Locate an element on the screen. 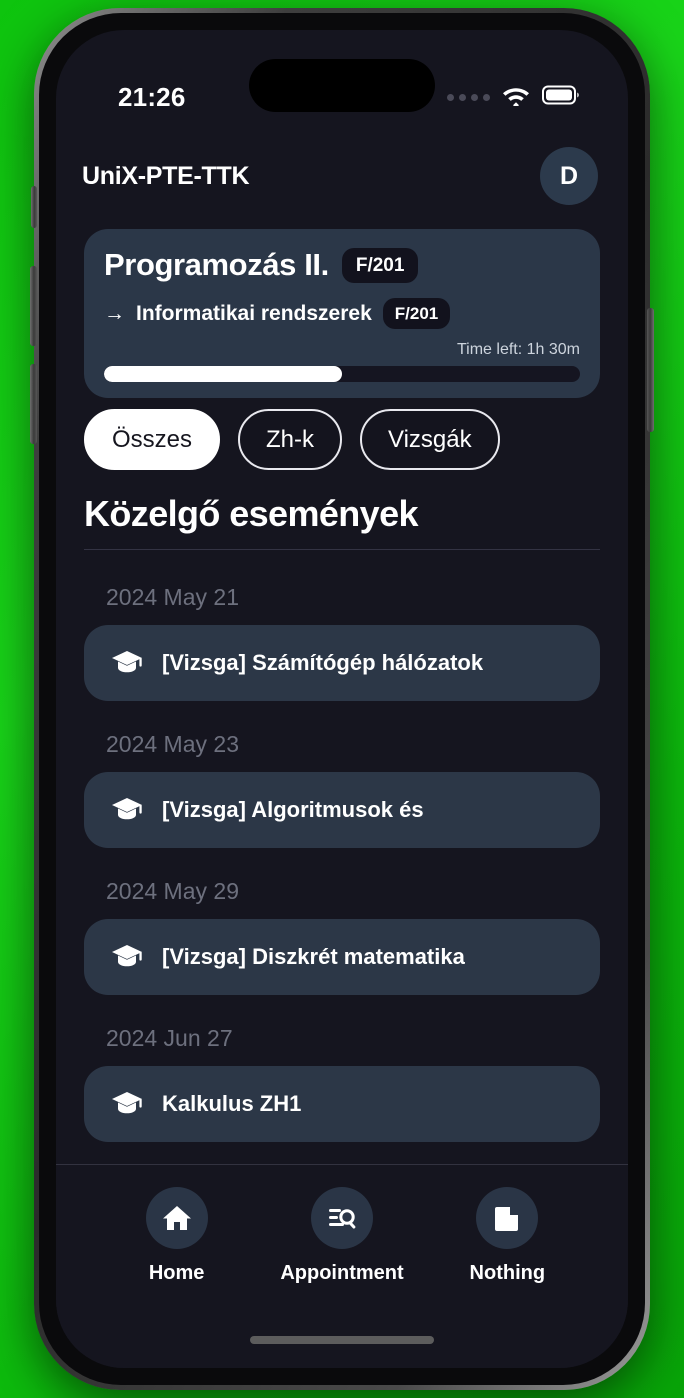 This screenshot has width=684, height=1398. event-title: Kalkulus ZH1 is located at coordinates (232, 1103).